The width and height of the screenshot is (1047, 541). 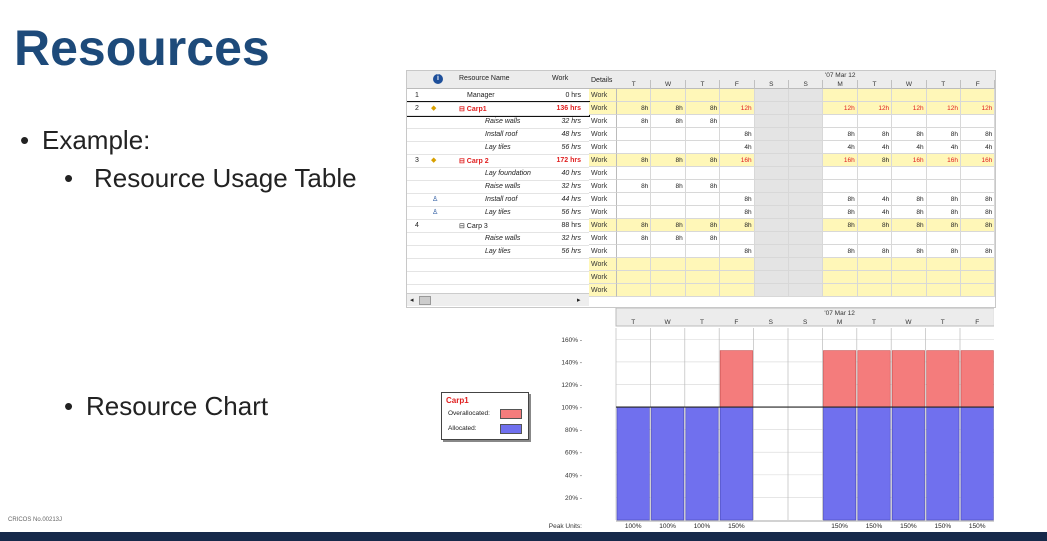 What do you see at coordinates (498, 299) in the screenshot?
I see `horizontal-scrollbar: ◂ ▸` at bounding box center [498, 299].